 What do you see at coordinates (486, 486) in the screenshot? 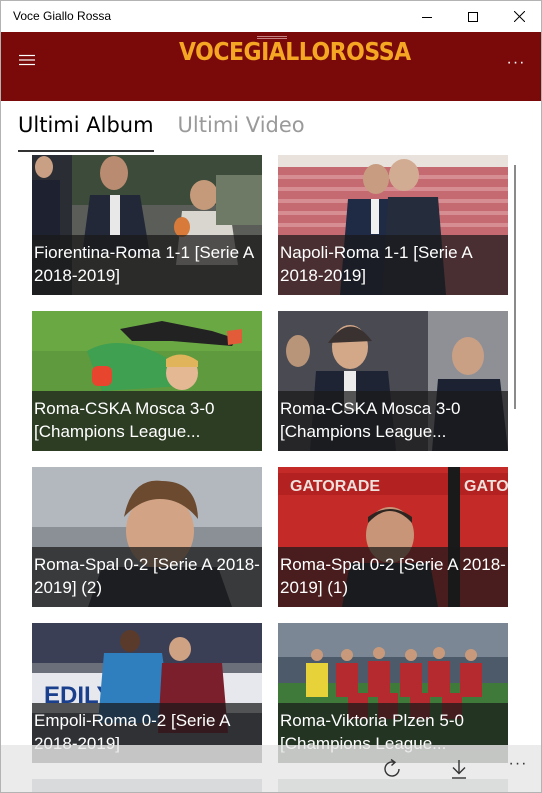
I see `svg-text: GATO` at bounding box center [486, 486].